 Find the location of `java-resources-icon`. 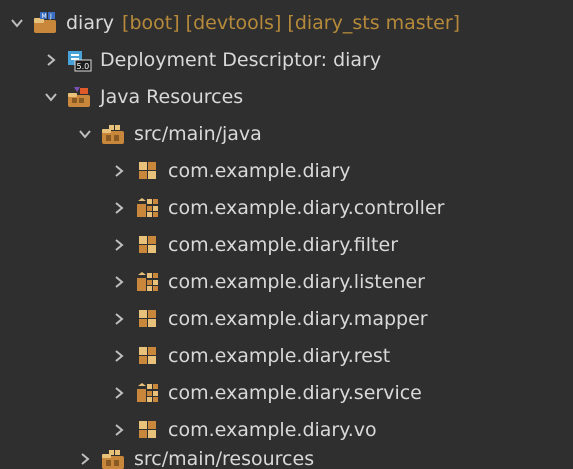

java-resources-icon is located at coordinates (79, 97).